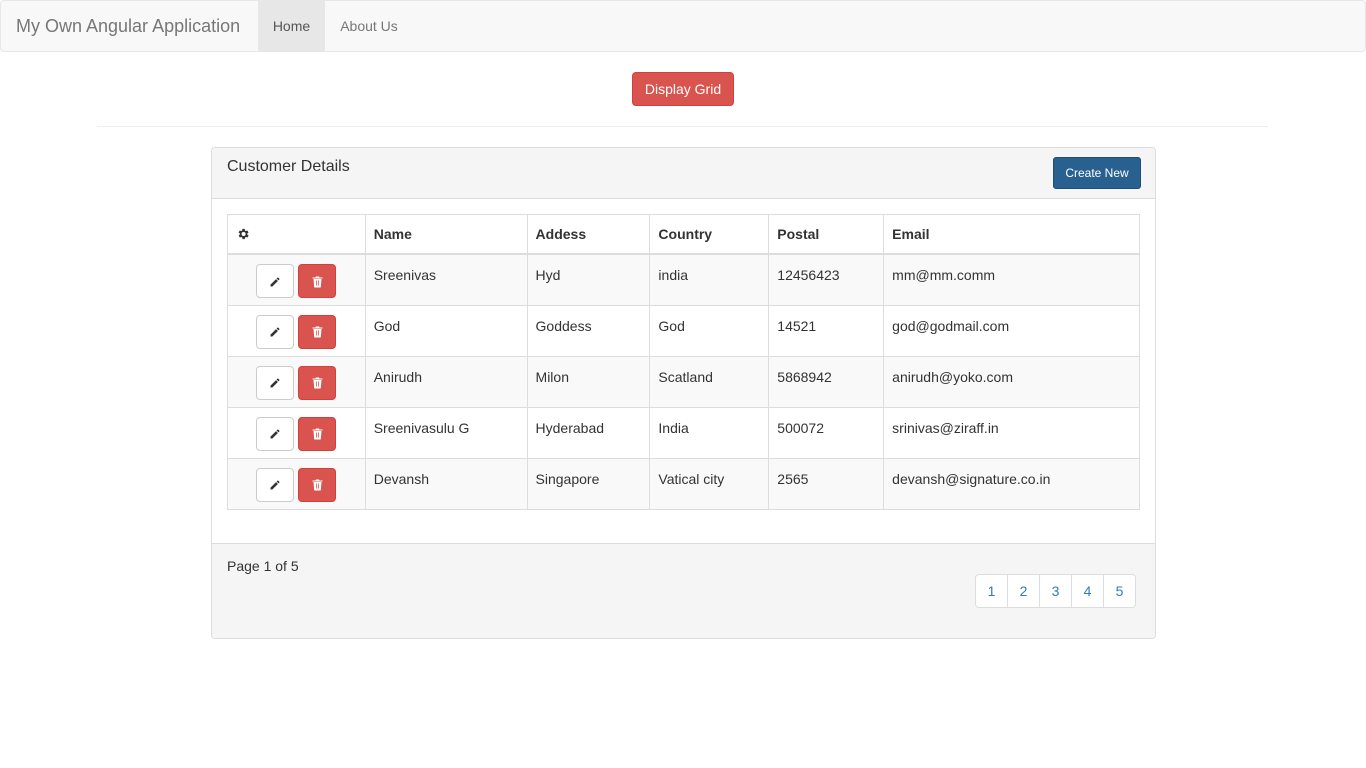 The width and height of the screenshot is (1366, 768). Describe the element at coordinates (826, 234) in the screenshot. I see `column-header-postal: Postal` at that location.